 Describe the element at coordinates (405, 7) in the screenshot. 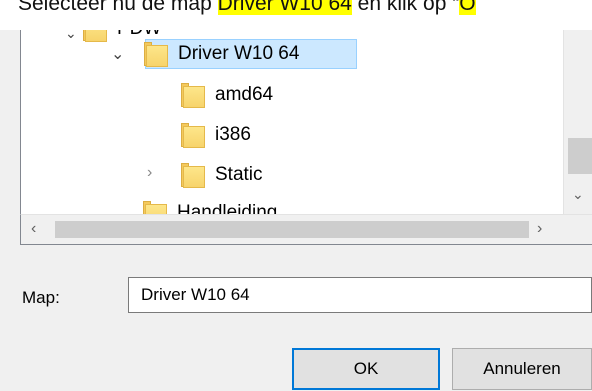

I see `instruction-middle: en klik op “` at that location.